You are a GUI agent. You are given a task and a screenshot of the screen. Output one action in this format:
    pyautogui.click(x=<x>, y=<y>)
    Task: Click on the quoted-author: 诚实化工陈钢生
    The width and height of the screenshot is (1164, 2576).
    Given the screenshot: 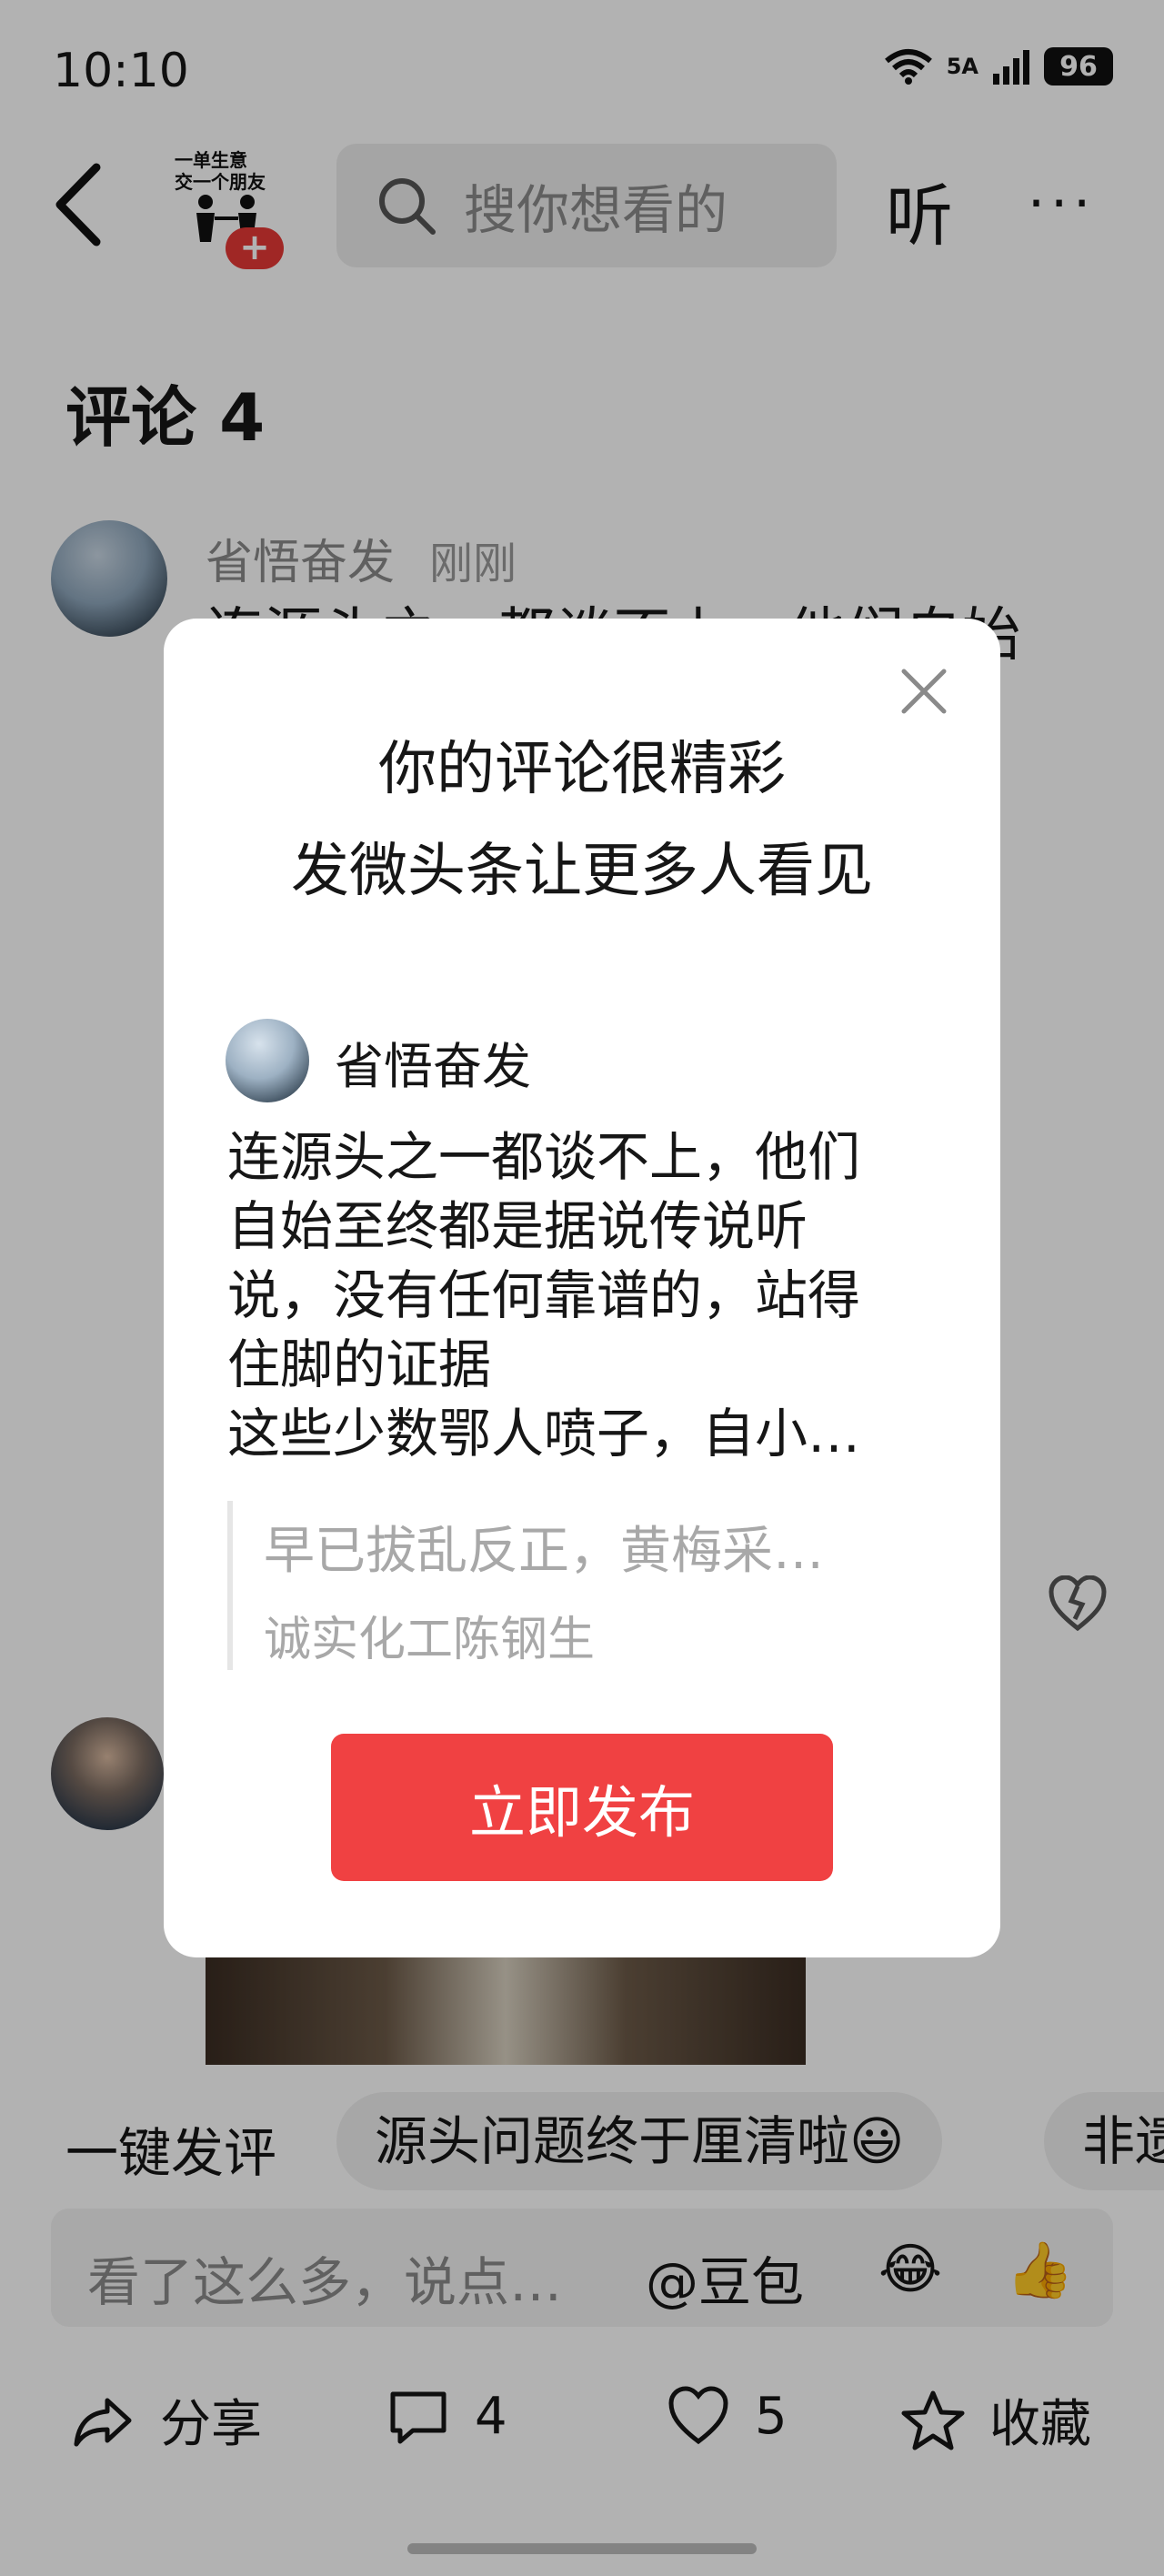 What is the action you would take?
    pyautogui.click(x=430, y=1640)
    